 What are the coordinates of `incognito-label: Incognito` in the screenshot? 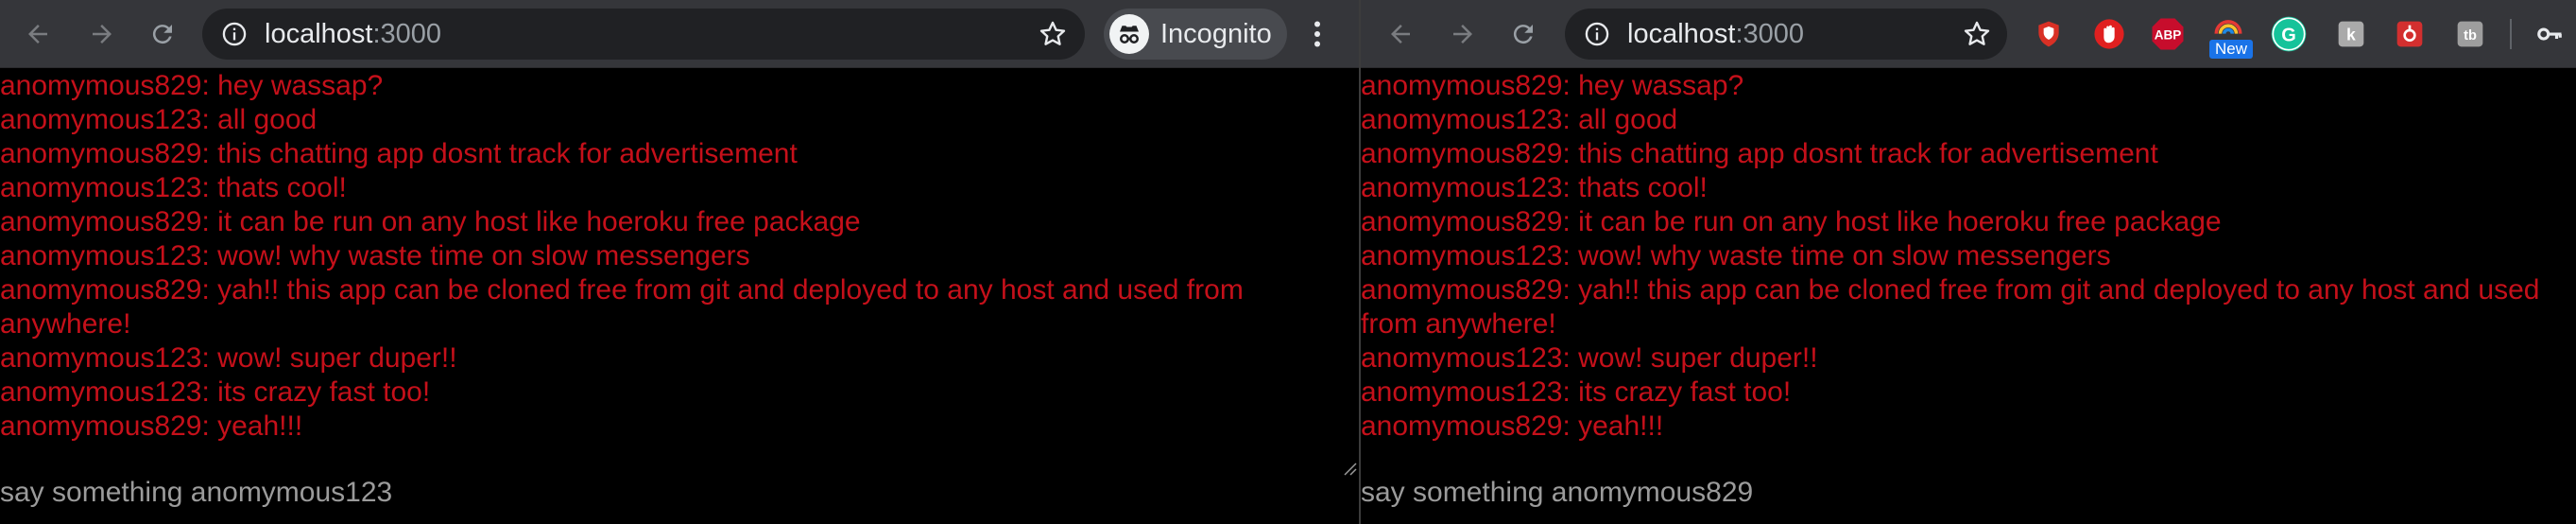 It's located at (1216, 34).